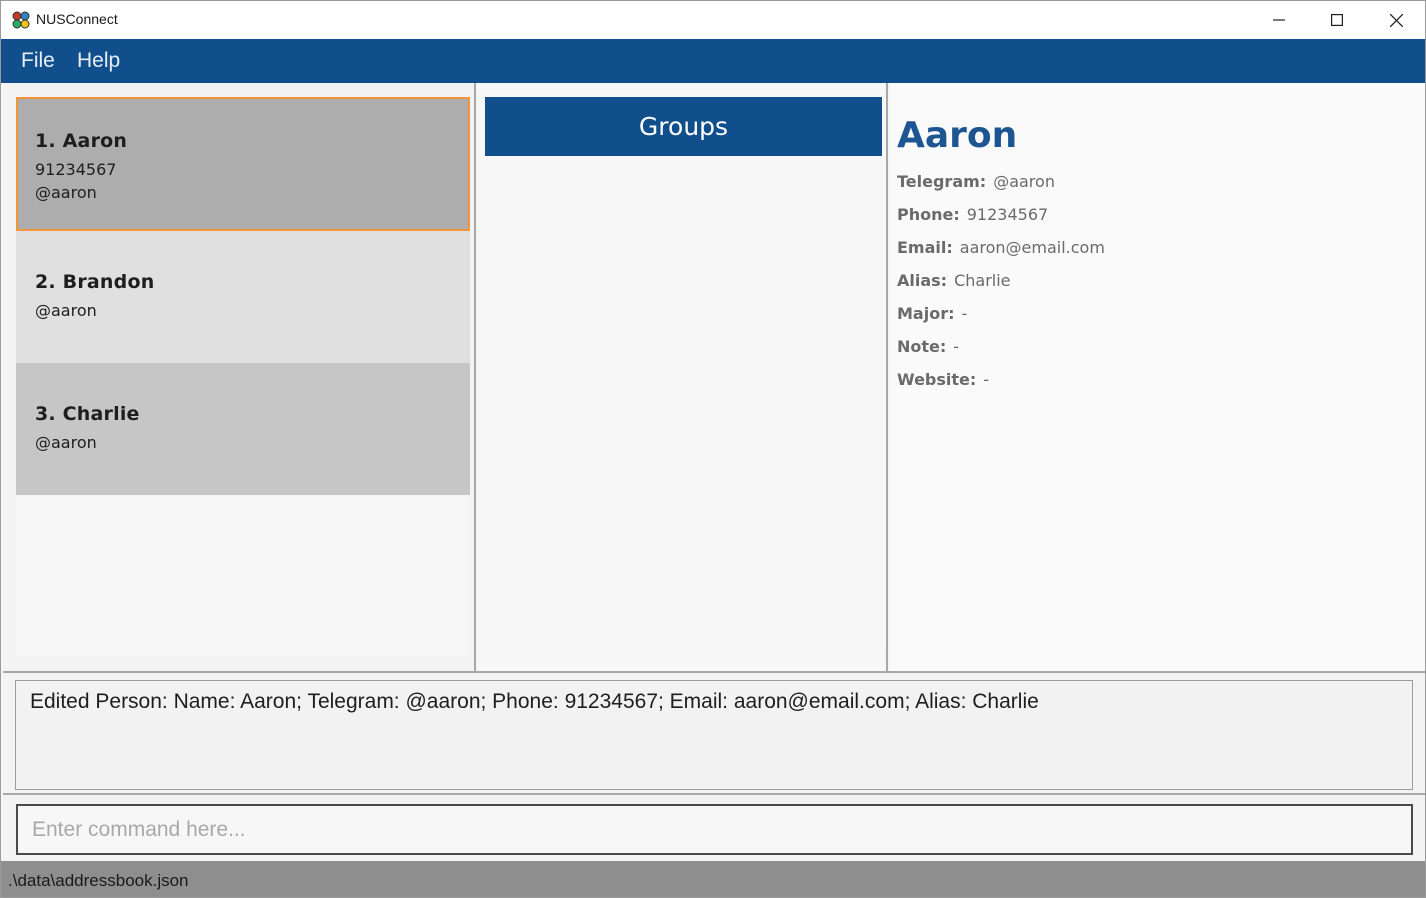  What do you see at coordinates (95, 282) in the screenshot?
I see `person-name: 2. Brandon` at bounding box center [95, 282].